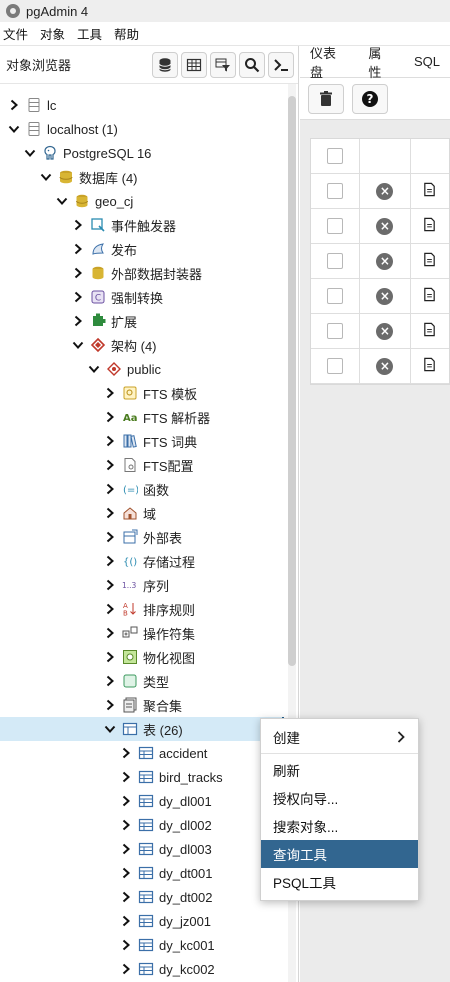 This screenshot has width=450, height=982. I want to click on tab-sql: SQL, so click(427, 61).